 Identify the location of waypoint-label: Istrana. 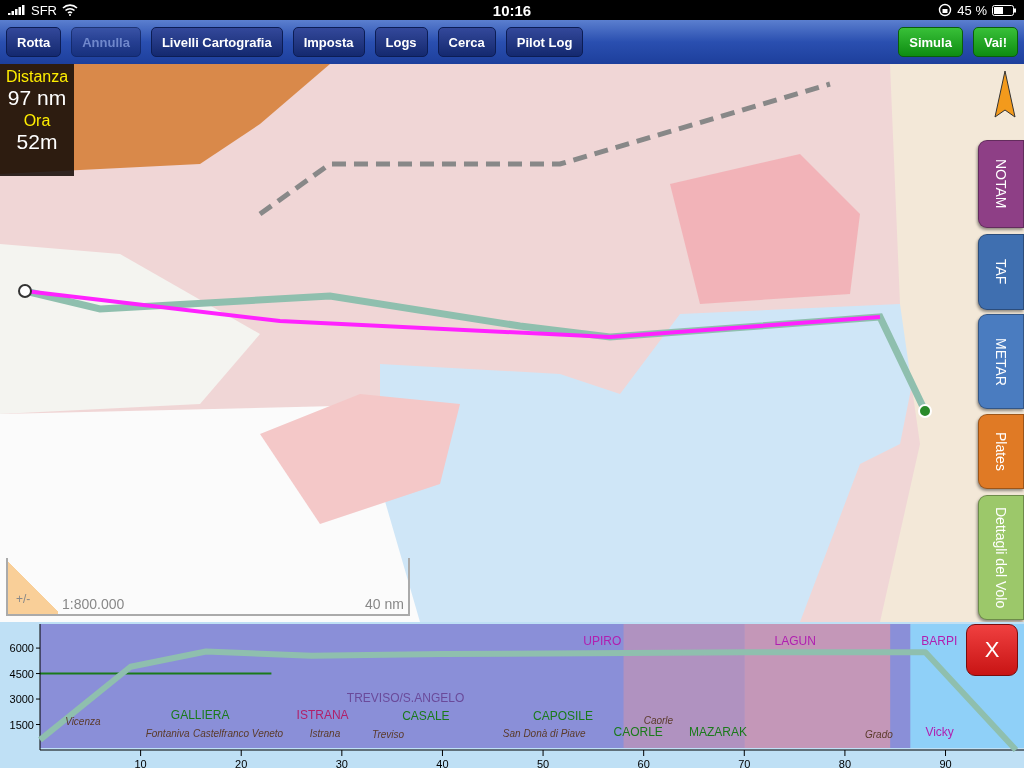
(325, 734).